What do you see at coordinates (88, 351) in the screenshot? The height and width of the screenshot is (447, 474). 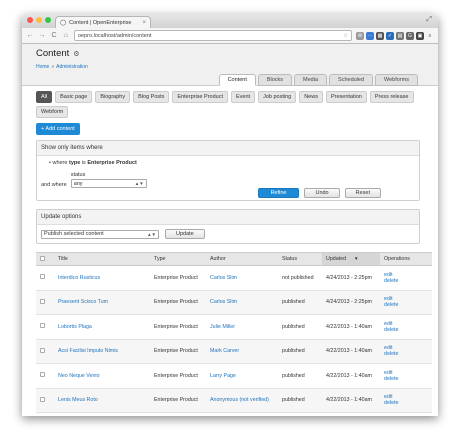 I see `content-title-link: Acsi Facilisi Imputo Nimis` at bounding box center [88, 351].